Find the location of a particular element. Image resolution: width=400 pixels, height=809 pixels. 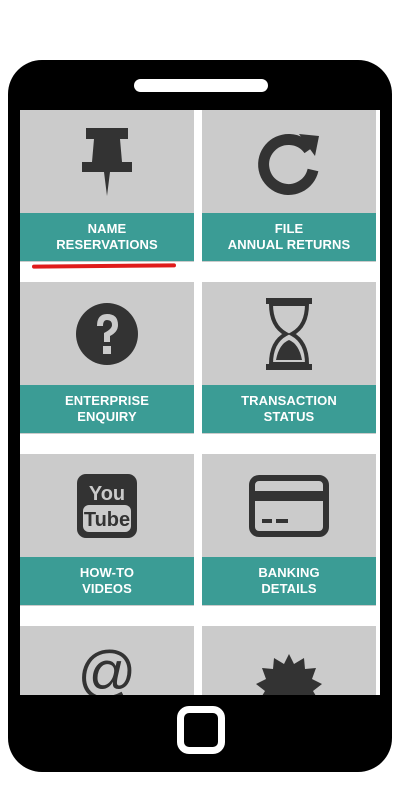

badge-icon is located at coordinates (289, 660).